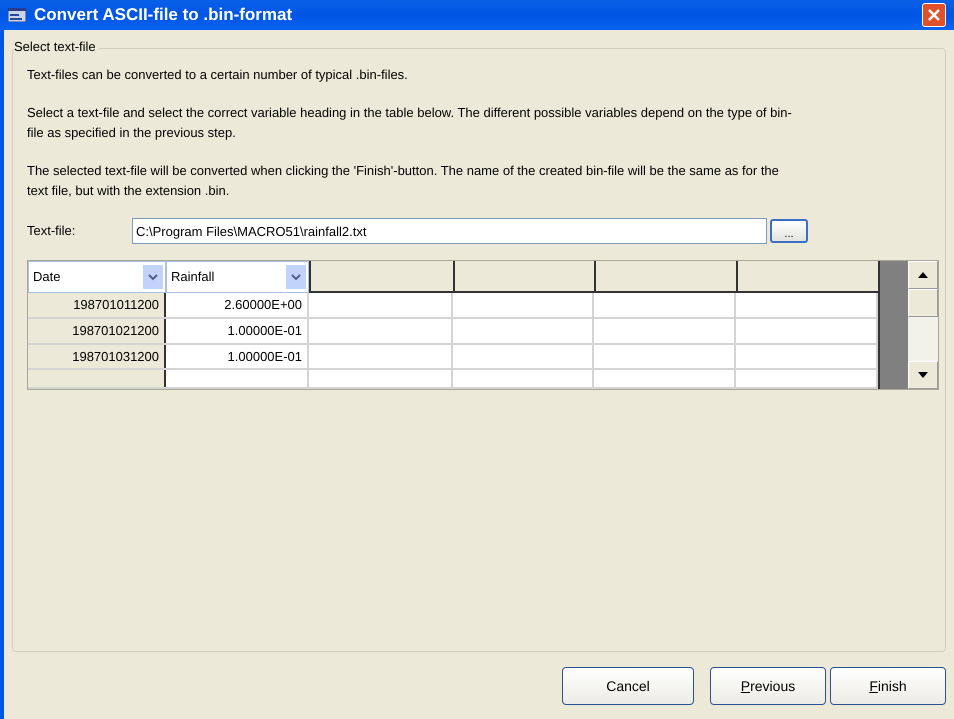 The width and height of the screenshot is (954, 719). I want to click on description-text: Text-files can be converted to a certain number of typical .bin-files., so click(218, 75).